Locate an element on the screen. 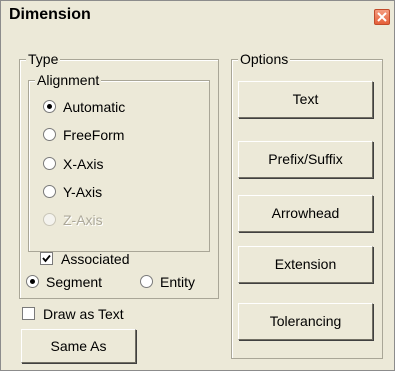 The width and height of the screenshot is (395, 371). radio-button-disabled is located at coordinates (49, 219).